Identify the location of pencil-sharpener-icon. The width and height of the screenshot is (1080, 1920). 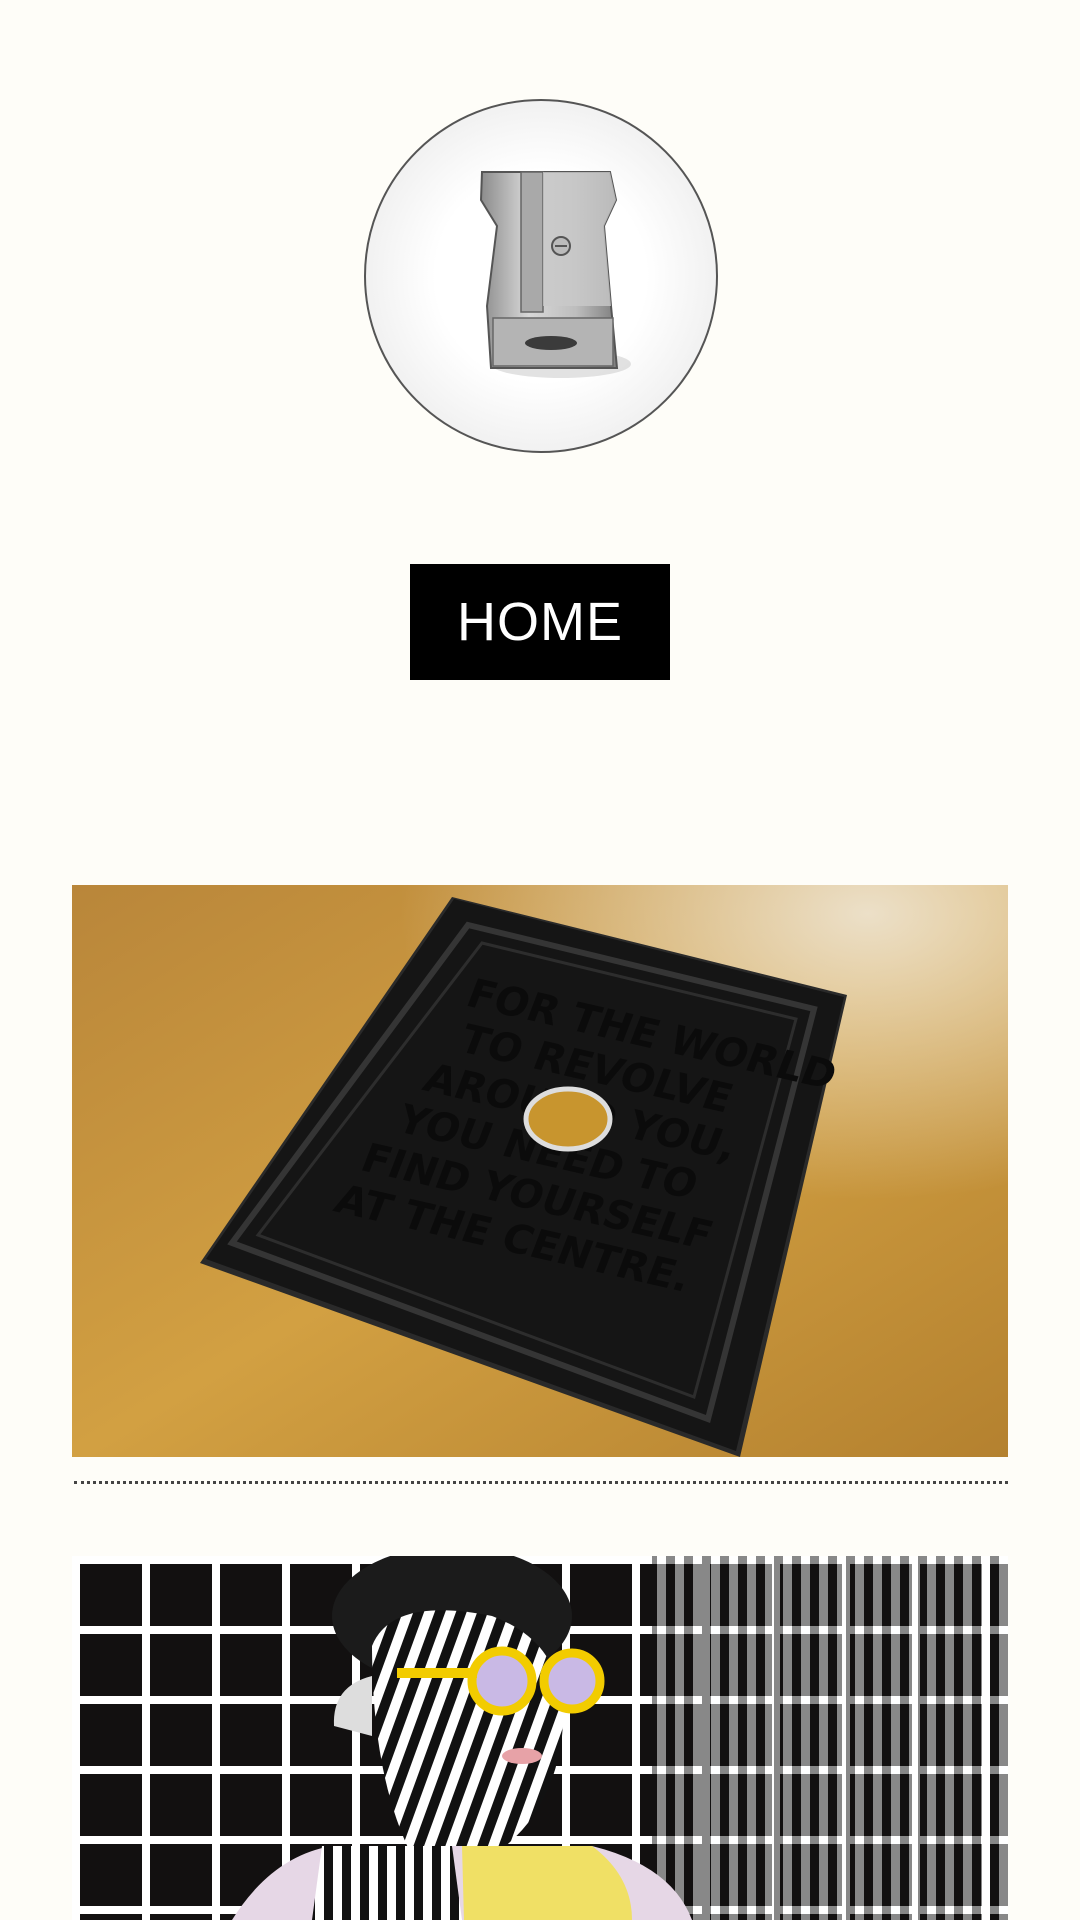
(541, 276).